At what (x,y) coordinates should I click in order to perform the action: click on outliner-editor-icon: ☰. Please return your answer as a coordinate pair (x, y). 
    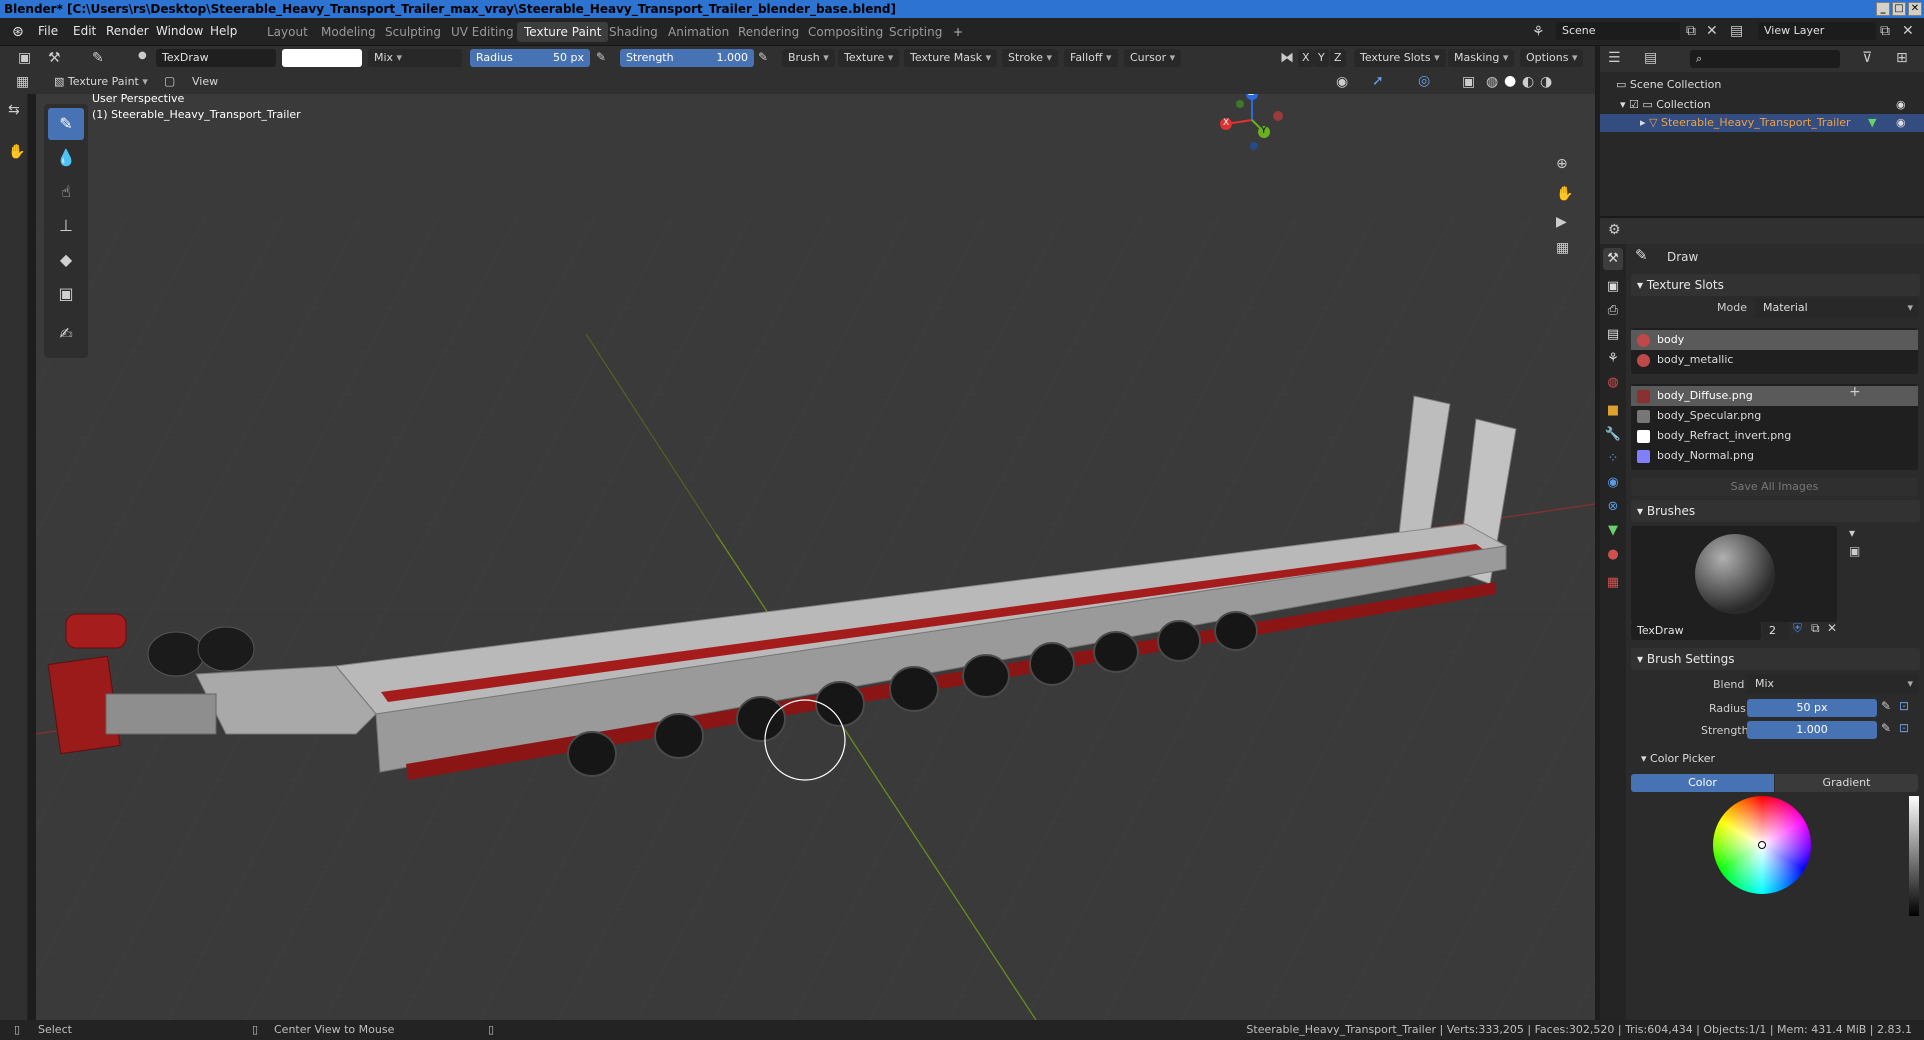
    Looking at the image, I should click on (1614, 58).